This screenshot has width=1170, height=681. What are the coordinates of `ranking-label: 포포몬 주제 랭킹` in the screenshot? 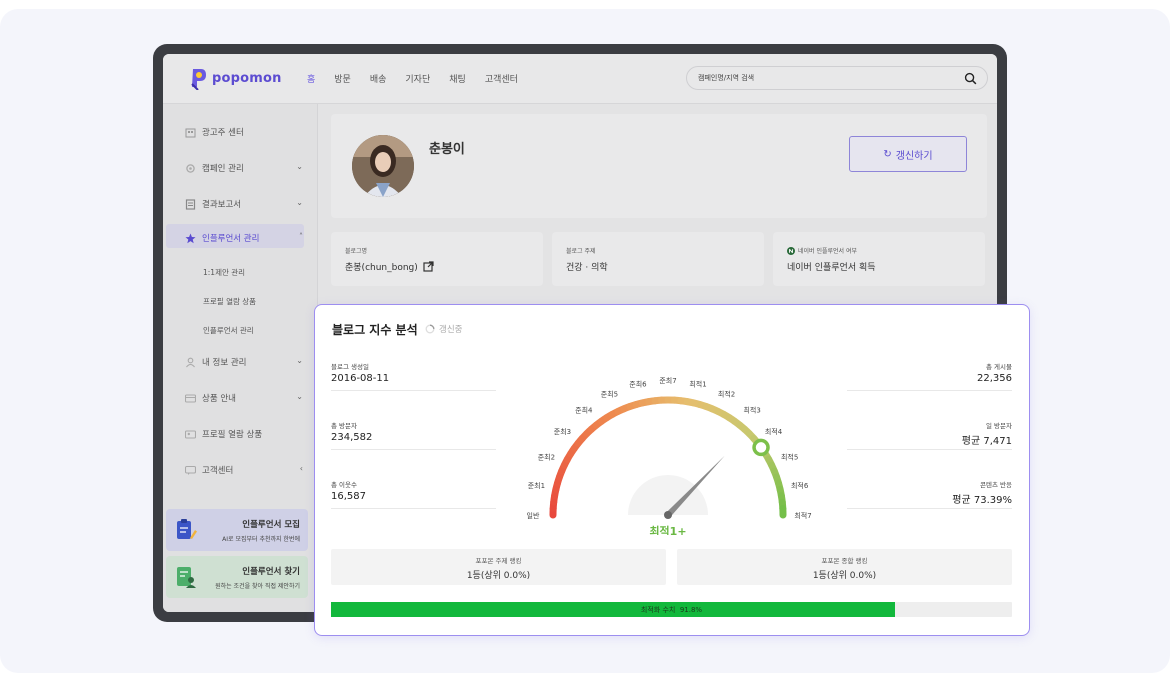 It's located at (498, 561).